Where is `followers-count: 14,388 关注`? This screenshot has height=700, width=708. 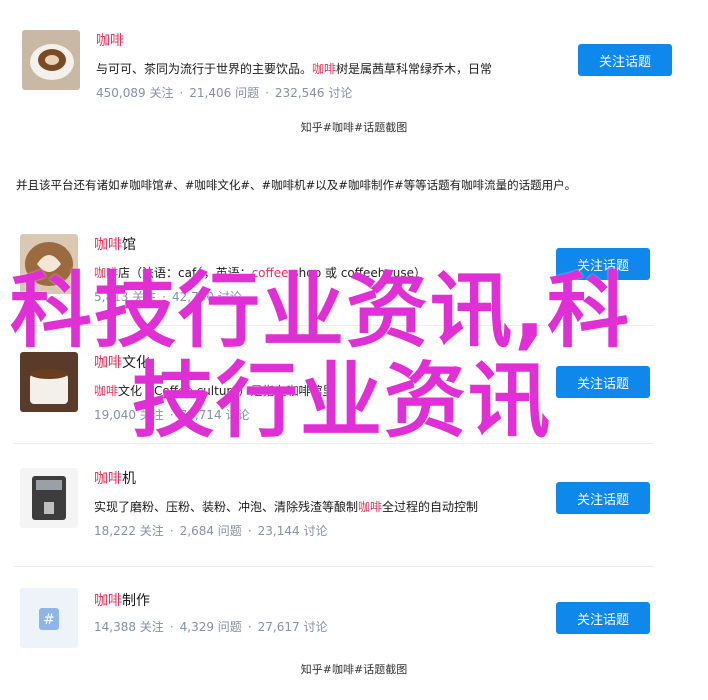 followers-count: 14,388 关注 is located at coordinates (129, 627).